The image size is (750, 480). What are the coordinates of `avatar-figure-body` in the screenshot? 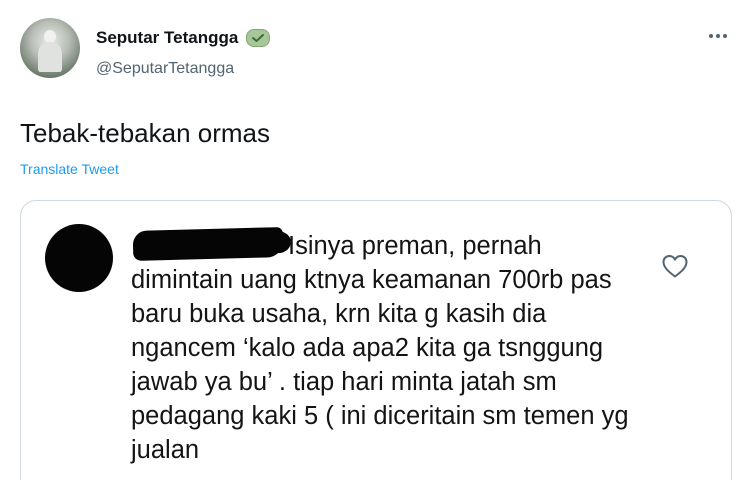 It's located at (50, 57).